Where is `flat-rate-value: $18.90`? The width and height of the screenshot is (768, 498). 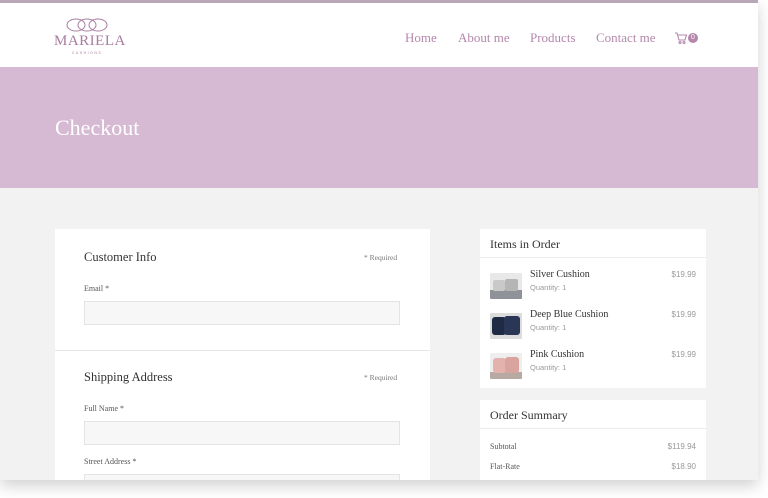
flat-rate-value: $18.90 is located at coordinates (683, 466).